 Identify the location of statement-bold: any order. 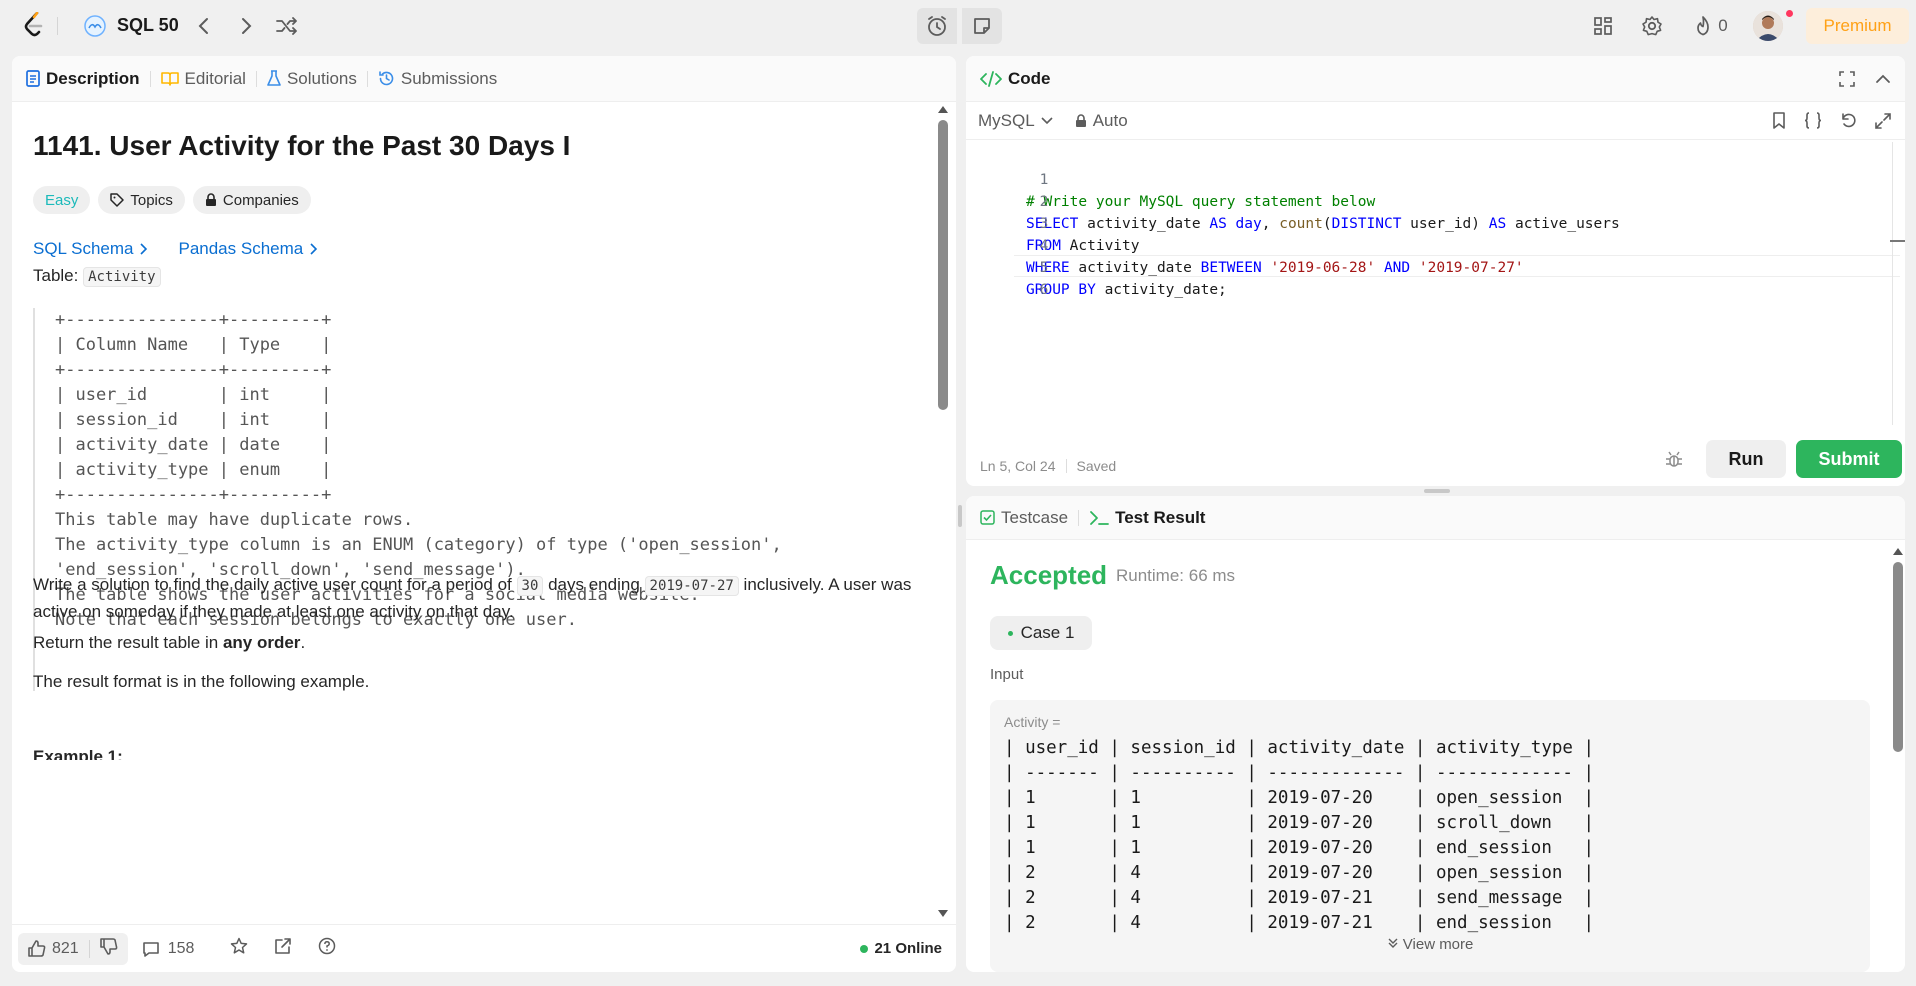
(261, 642).